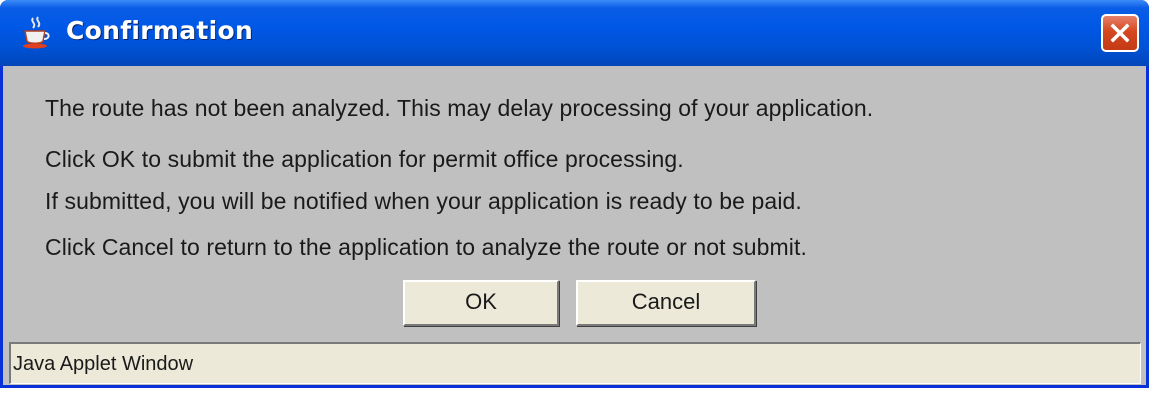 Image resolution: width=1155 pixels, height=394 pixels. I want to click on cancel-button: Cancel, so click(666, 303).